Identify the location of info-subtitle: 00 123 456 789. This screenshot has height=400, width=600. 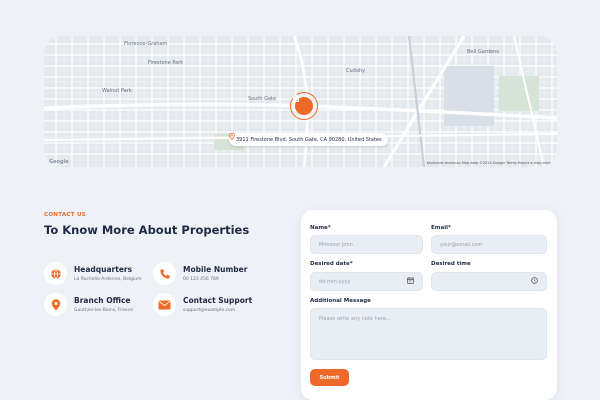
(201, 279).